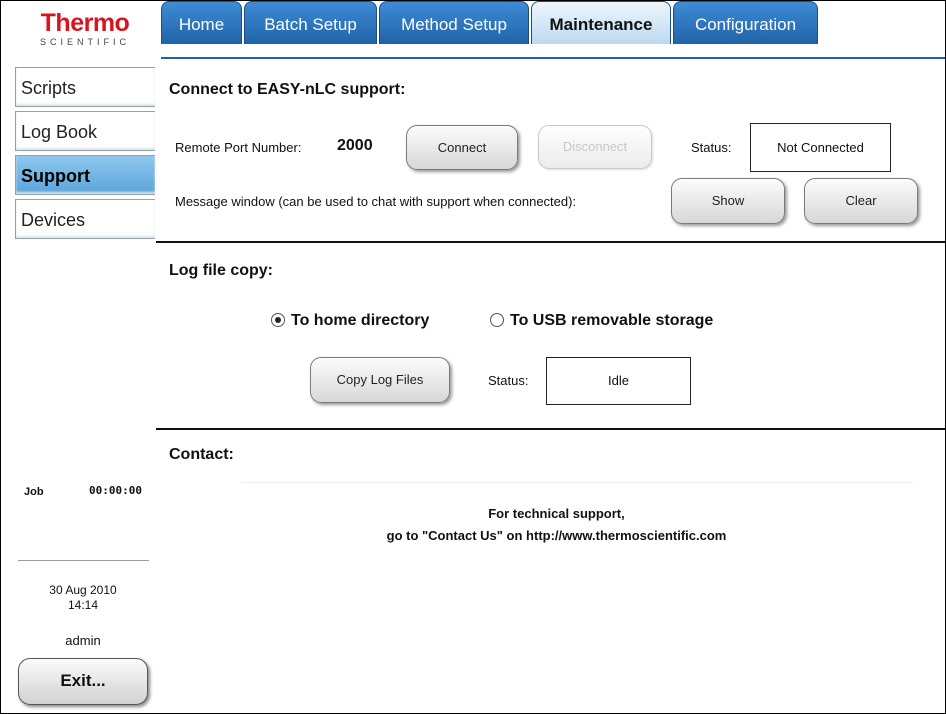 Image resolution: width=946 pixels, height=714 pixels. I want to click on tabs-underline, so click(553, 58).